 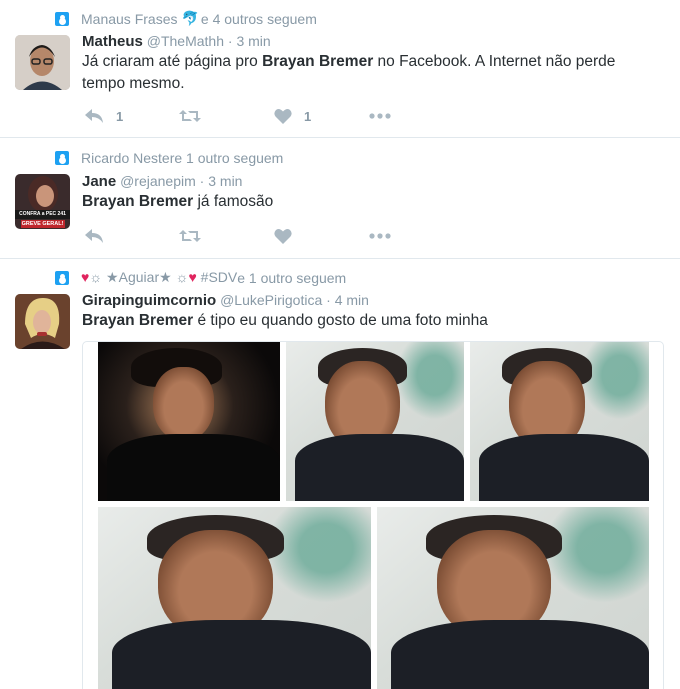 What do you see at coordinates (340, 320) in the screenshot?
I see `text-part: é tipo eu quando gosto de uma foto minha` at bounding box center [340, 320].